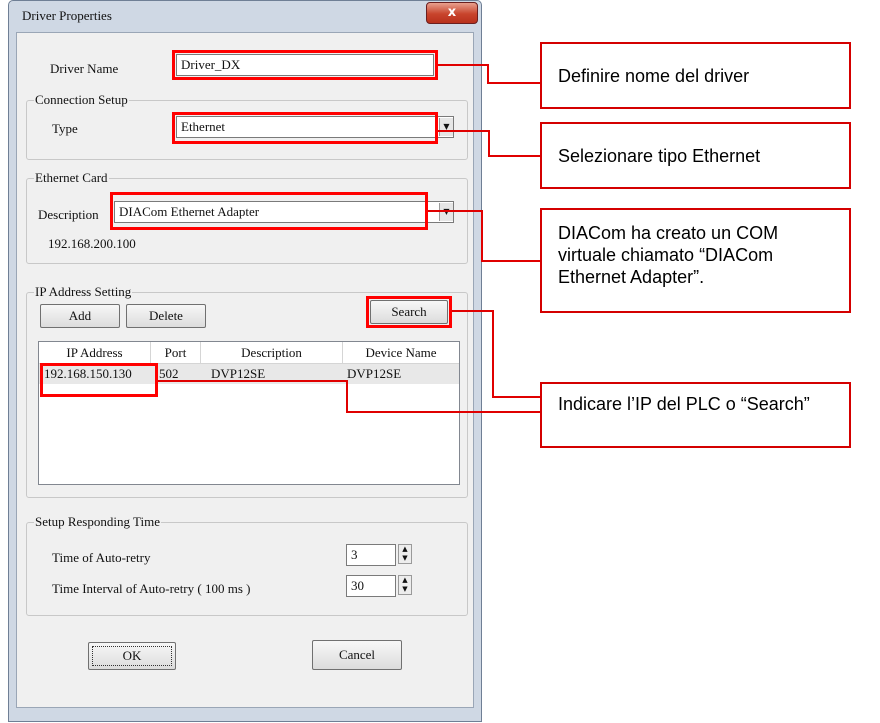  I want to click on auto-retry-spinner: ▲ ▼, so click(405, 554).